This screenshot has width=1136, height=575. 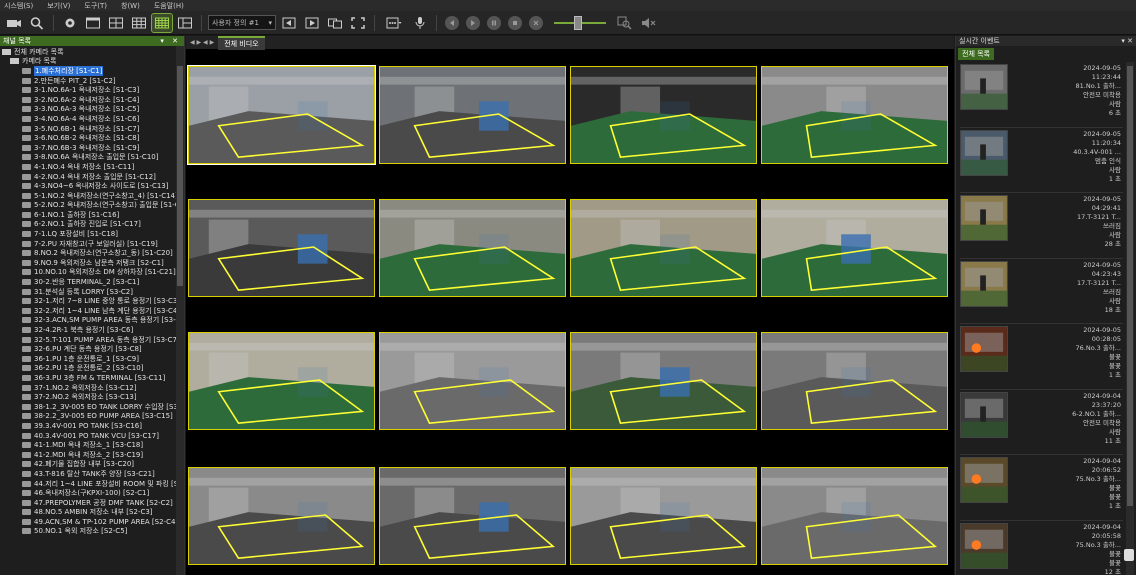 What do you see at coordinates (18, 6) in the screenshot?
I see `menu-system: 시스템(S)` at bounding box center [18, 6].